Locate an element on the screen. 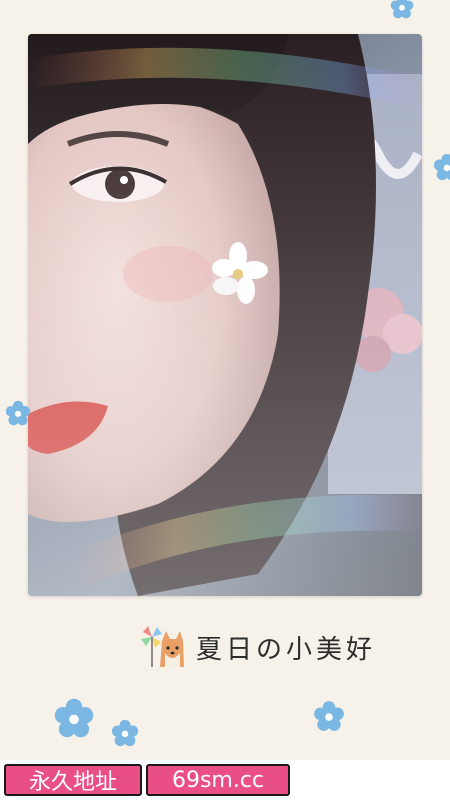  caption-text: 夏日の小美好 is located at coordinates (286, 649).